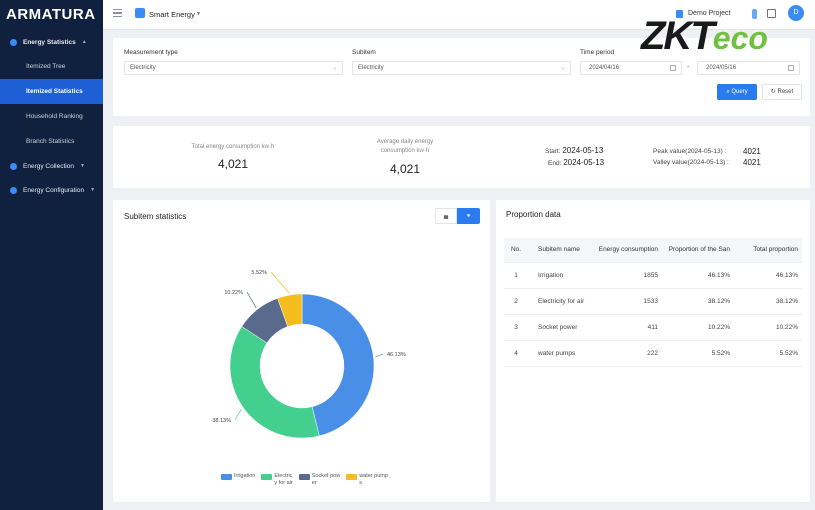  I want to click on chevron-up-icon: ▲, so click(84, 42).